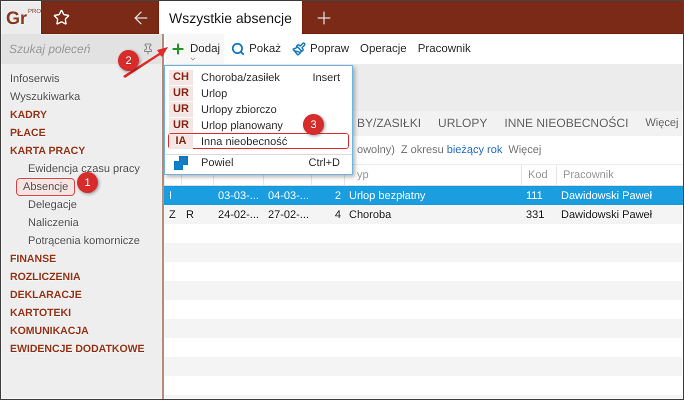 Image resolution: width=684 pixels, height=400 pixels. Describe the element at coordinates (181, 141) in the screenshot. I see `code-label: IA` at that location.